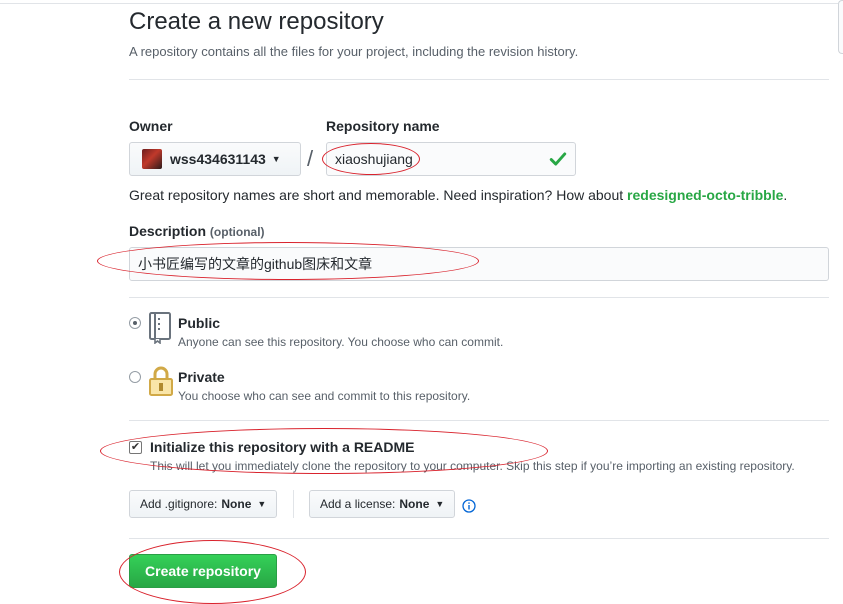  Describe the element at coordinates (419, 3) in the screenshot. I see `top-border` at that location.